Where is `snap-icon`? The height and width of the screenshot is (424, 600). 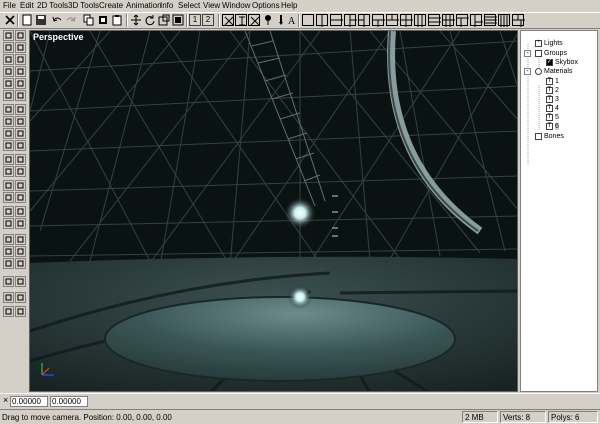 snap-icon is located at coordinates (241, 20).